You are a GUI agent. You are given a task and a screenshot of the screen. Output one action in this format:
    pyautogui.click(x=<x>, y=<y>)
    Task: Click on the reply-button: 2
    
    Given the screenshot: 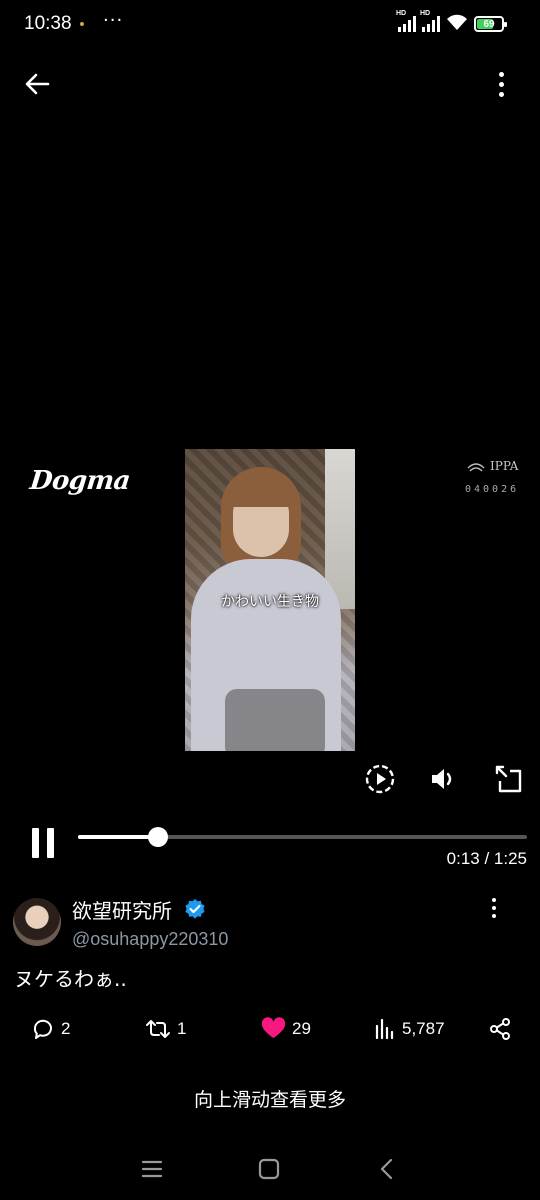 What is the action you would take?
    pyautogui.click(x=50, y=1029)
    